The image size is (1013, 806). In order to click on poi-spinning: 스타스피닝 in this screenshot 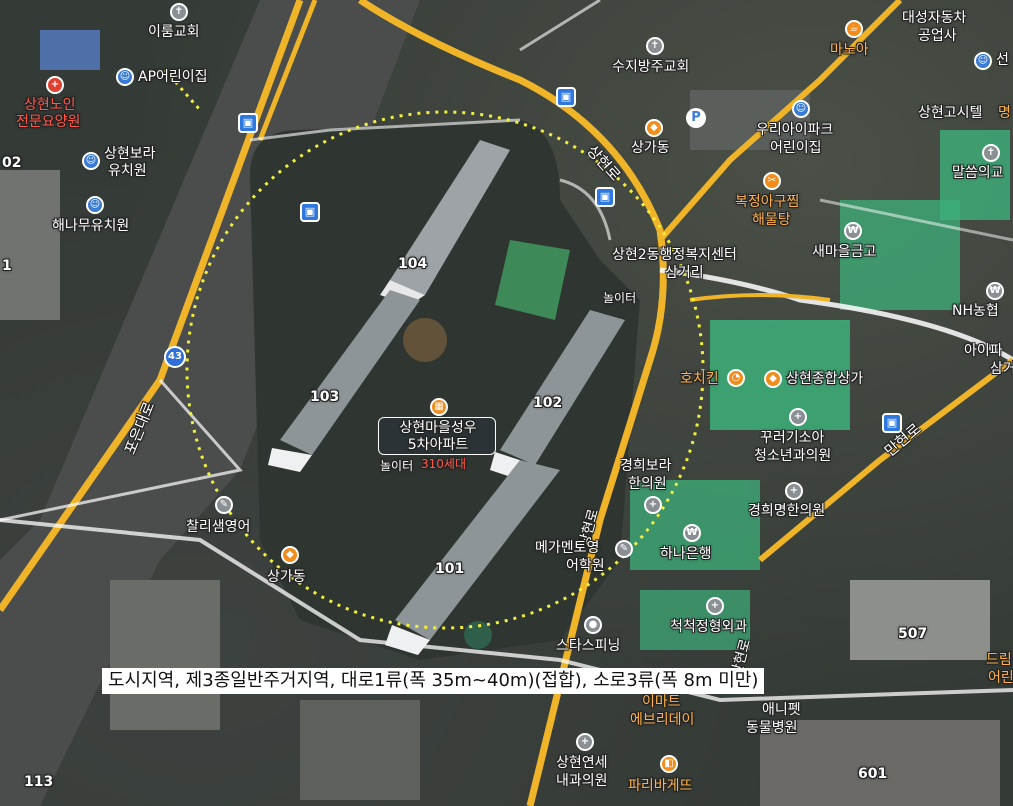, I will do `click(588, 646)`.